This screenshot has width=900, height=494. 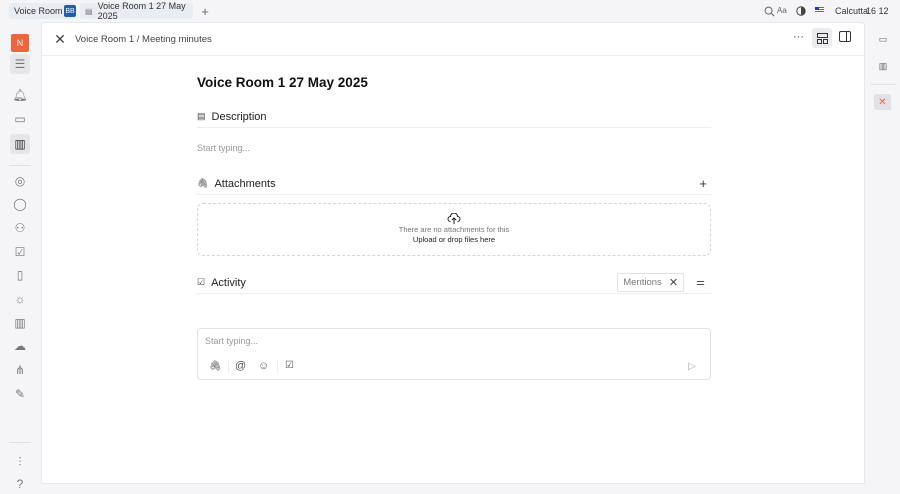 What do you see at coordinates (20, 370) in the screenshot?
I see `tree-icon: ⋔` at bounding box center [20, 370].